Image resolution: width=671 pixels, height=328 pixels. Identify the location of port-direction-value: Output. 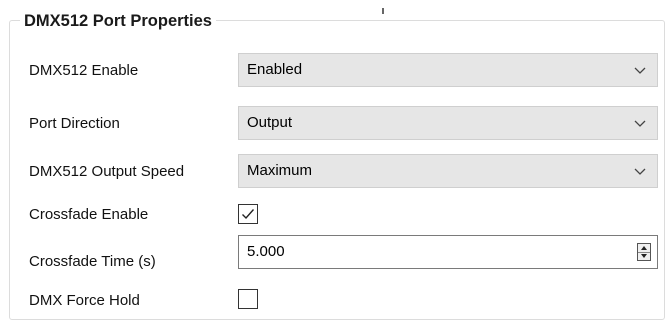
(270, 122).